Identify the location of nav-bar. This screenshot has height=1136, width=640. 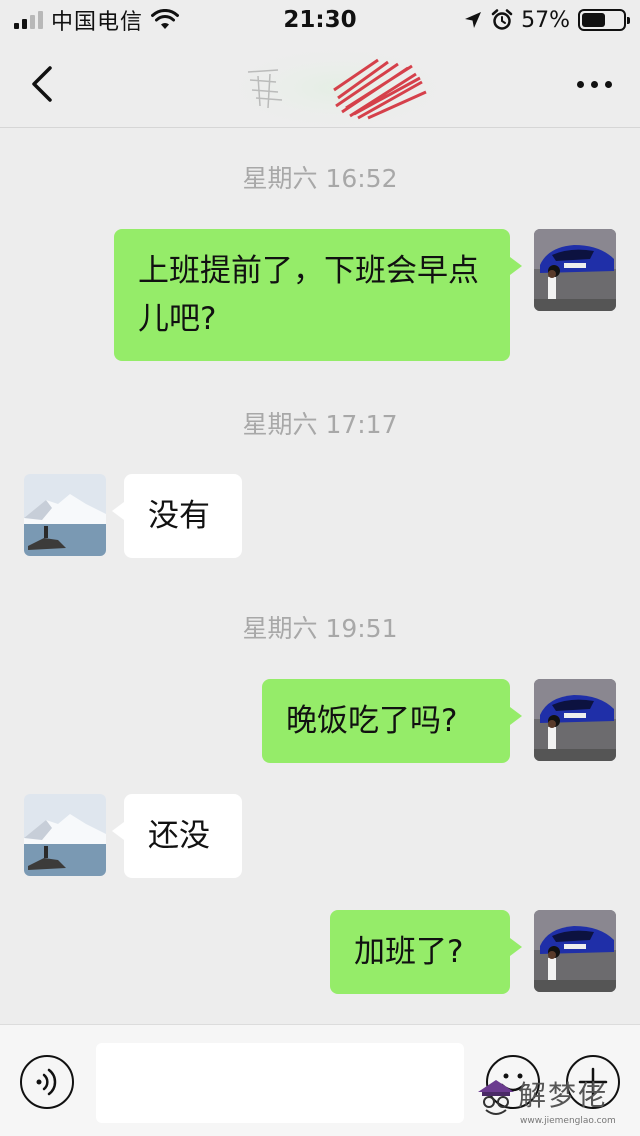
(320, 84).